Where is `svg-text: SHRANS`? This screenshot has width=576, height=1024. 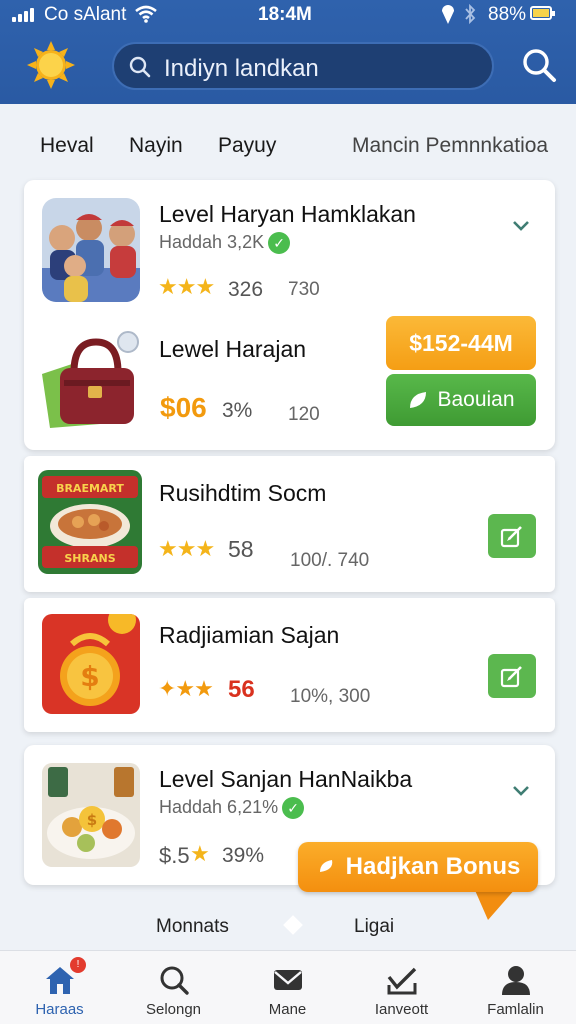
svg-text: SHRANS is located at coordinates (89, 558).